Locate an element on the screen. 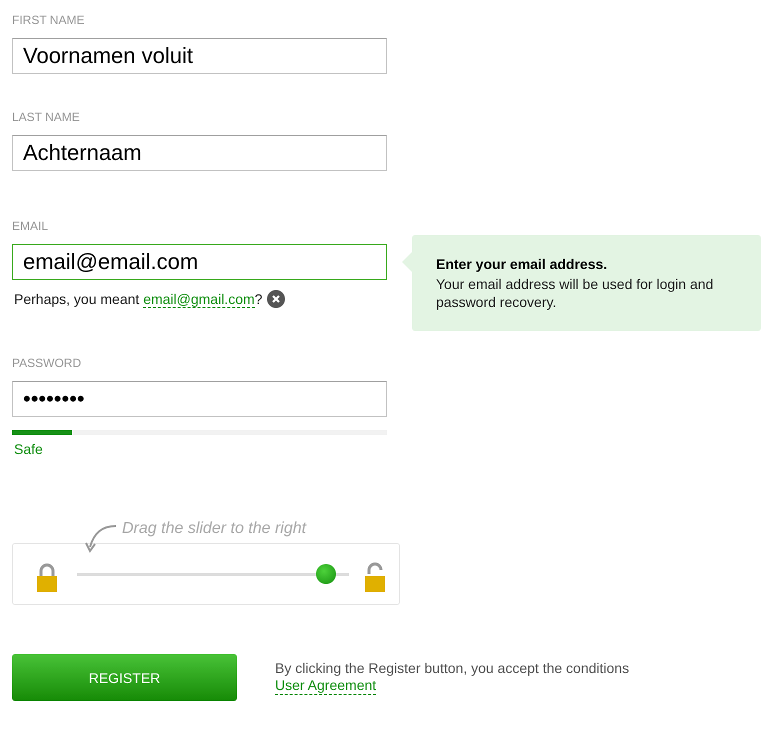 This screenshot has width=761, height=732. tooltip-title: Enter your email address. is located at coordinates (522, 264).